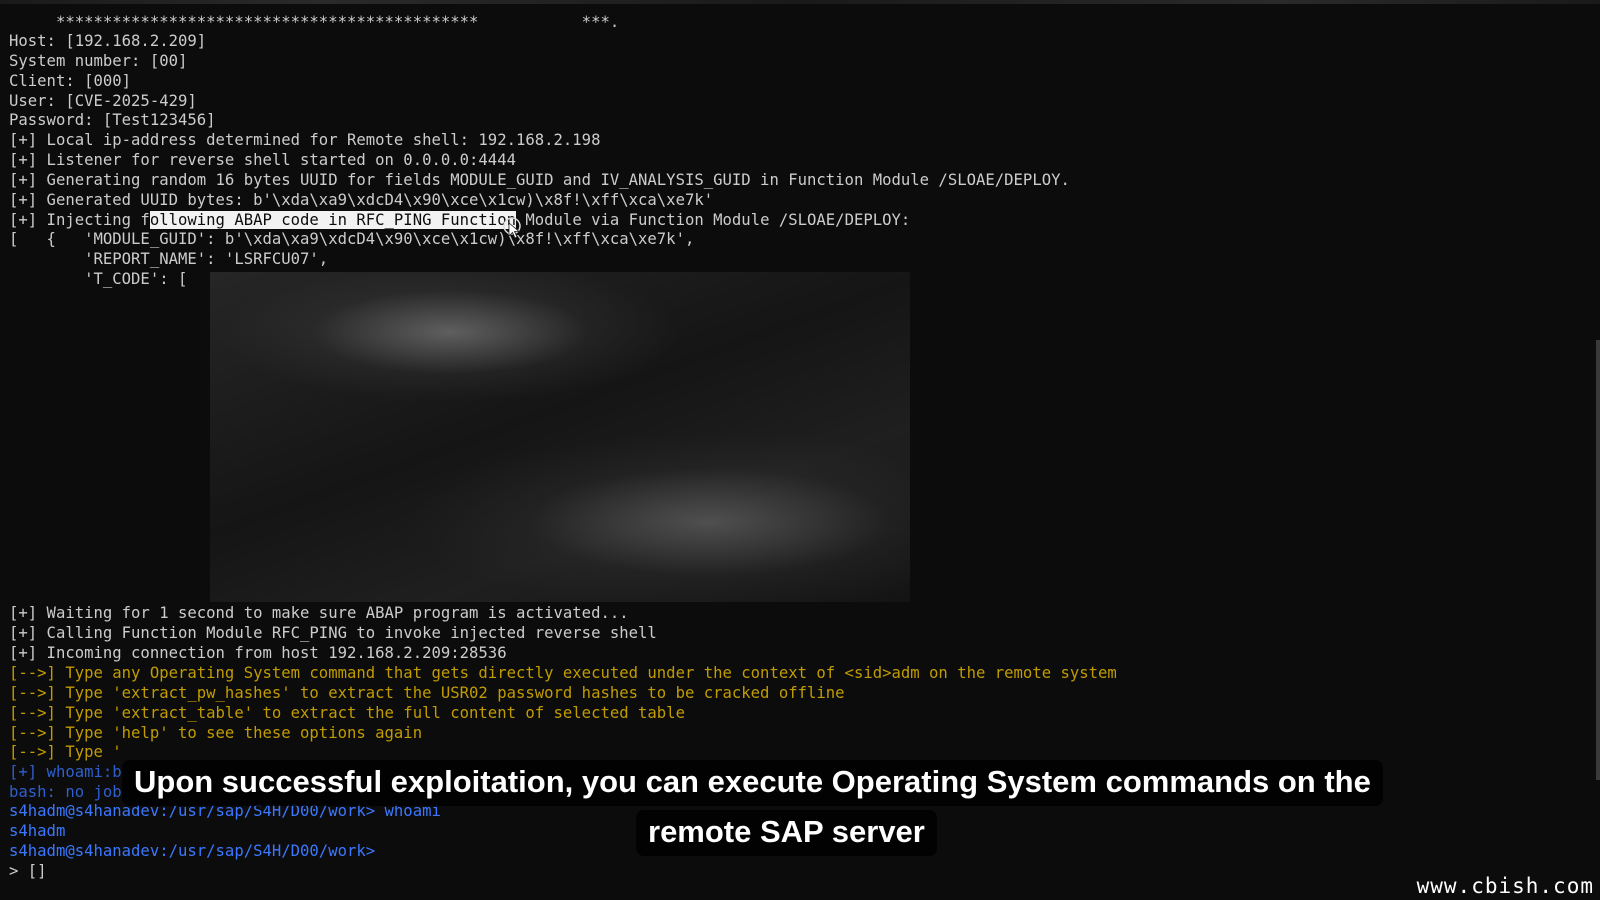  I want to click on terminal-line: 'REPORT_NAME': 'LSRFCU07',, so click(169, 259).